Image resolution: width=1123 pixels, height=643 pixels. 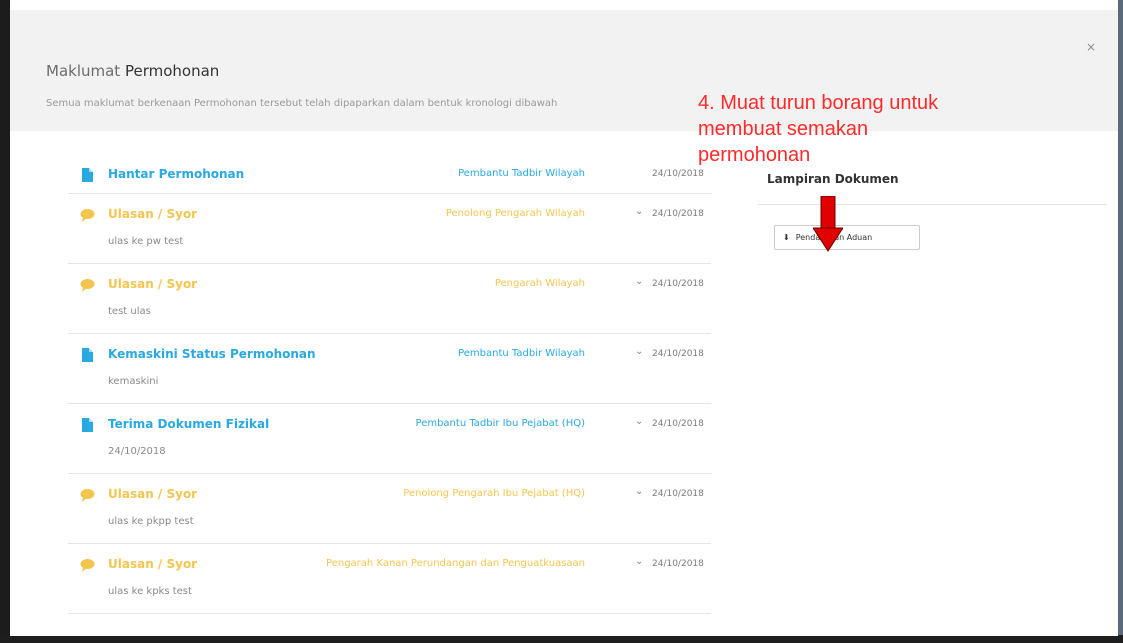 What do you see at coordinates (1120, 321) in the screenshot?
I see `backdrop-right` at bounding box center [1120, 321].